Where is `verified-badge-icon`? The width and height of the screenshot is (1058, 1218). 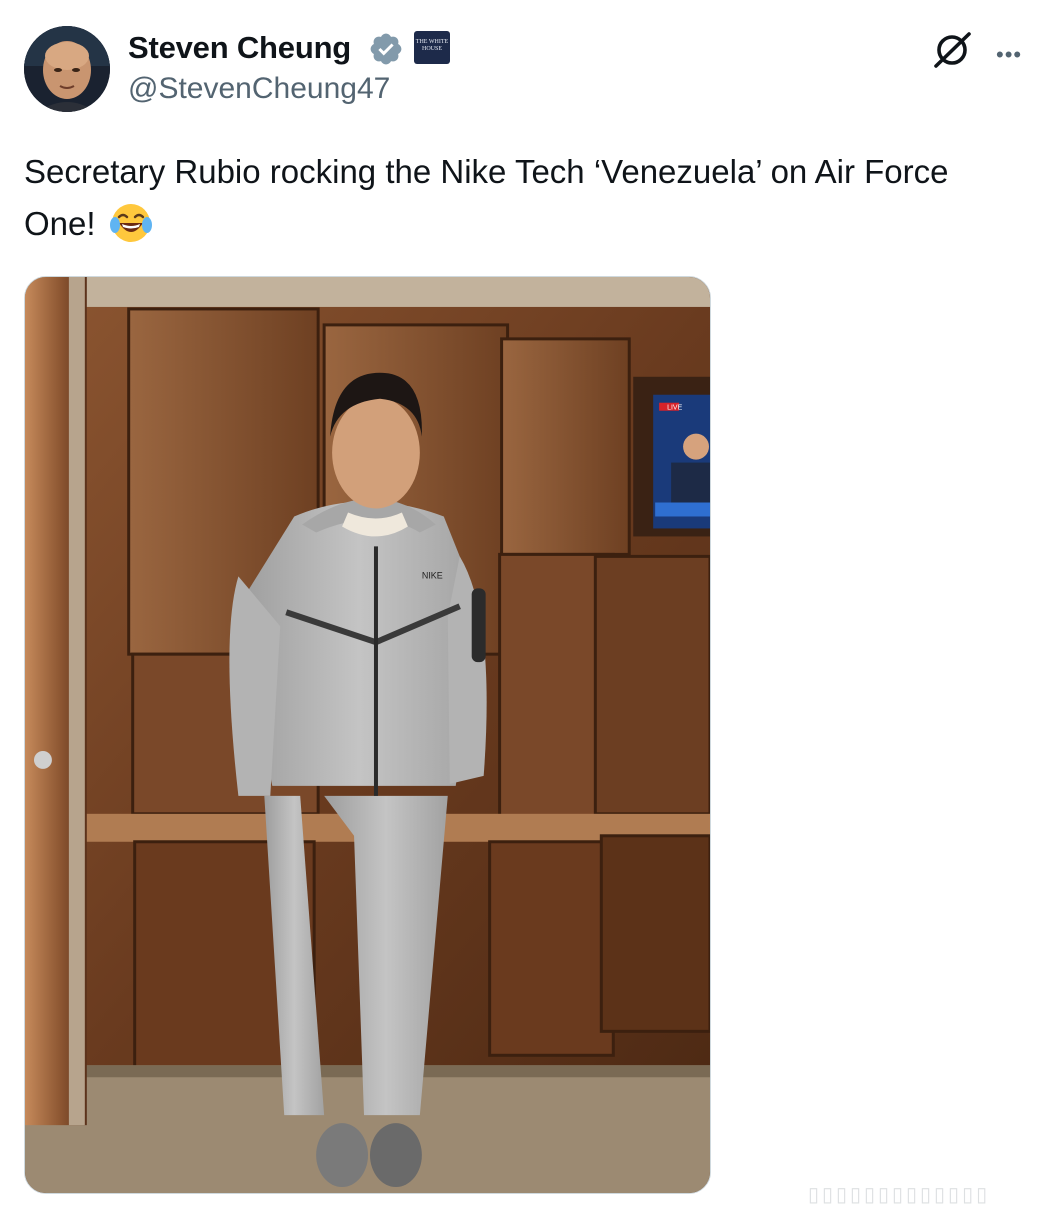
verified-badge-icon is located at coordinates (386, 49).